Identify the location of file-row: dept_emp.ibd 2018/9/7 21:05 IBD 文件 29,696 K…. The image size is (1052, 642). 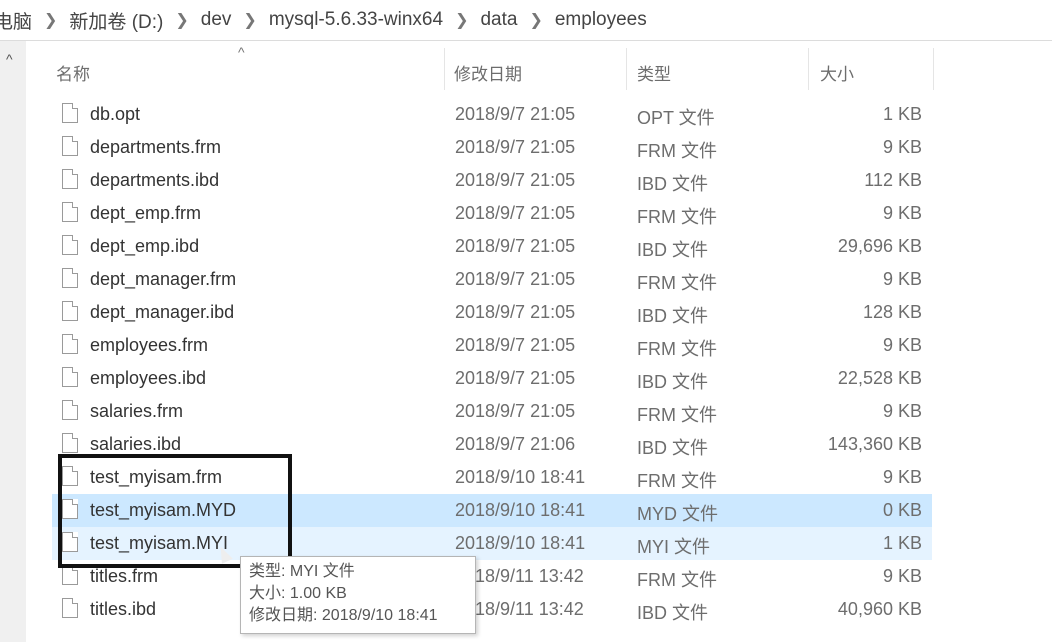
(492, 246).